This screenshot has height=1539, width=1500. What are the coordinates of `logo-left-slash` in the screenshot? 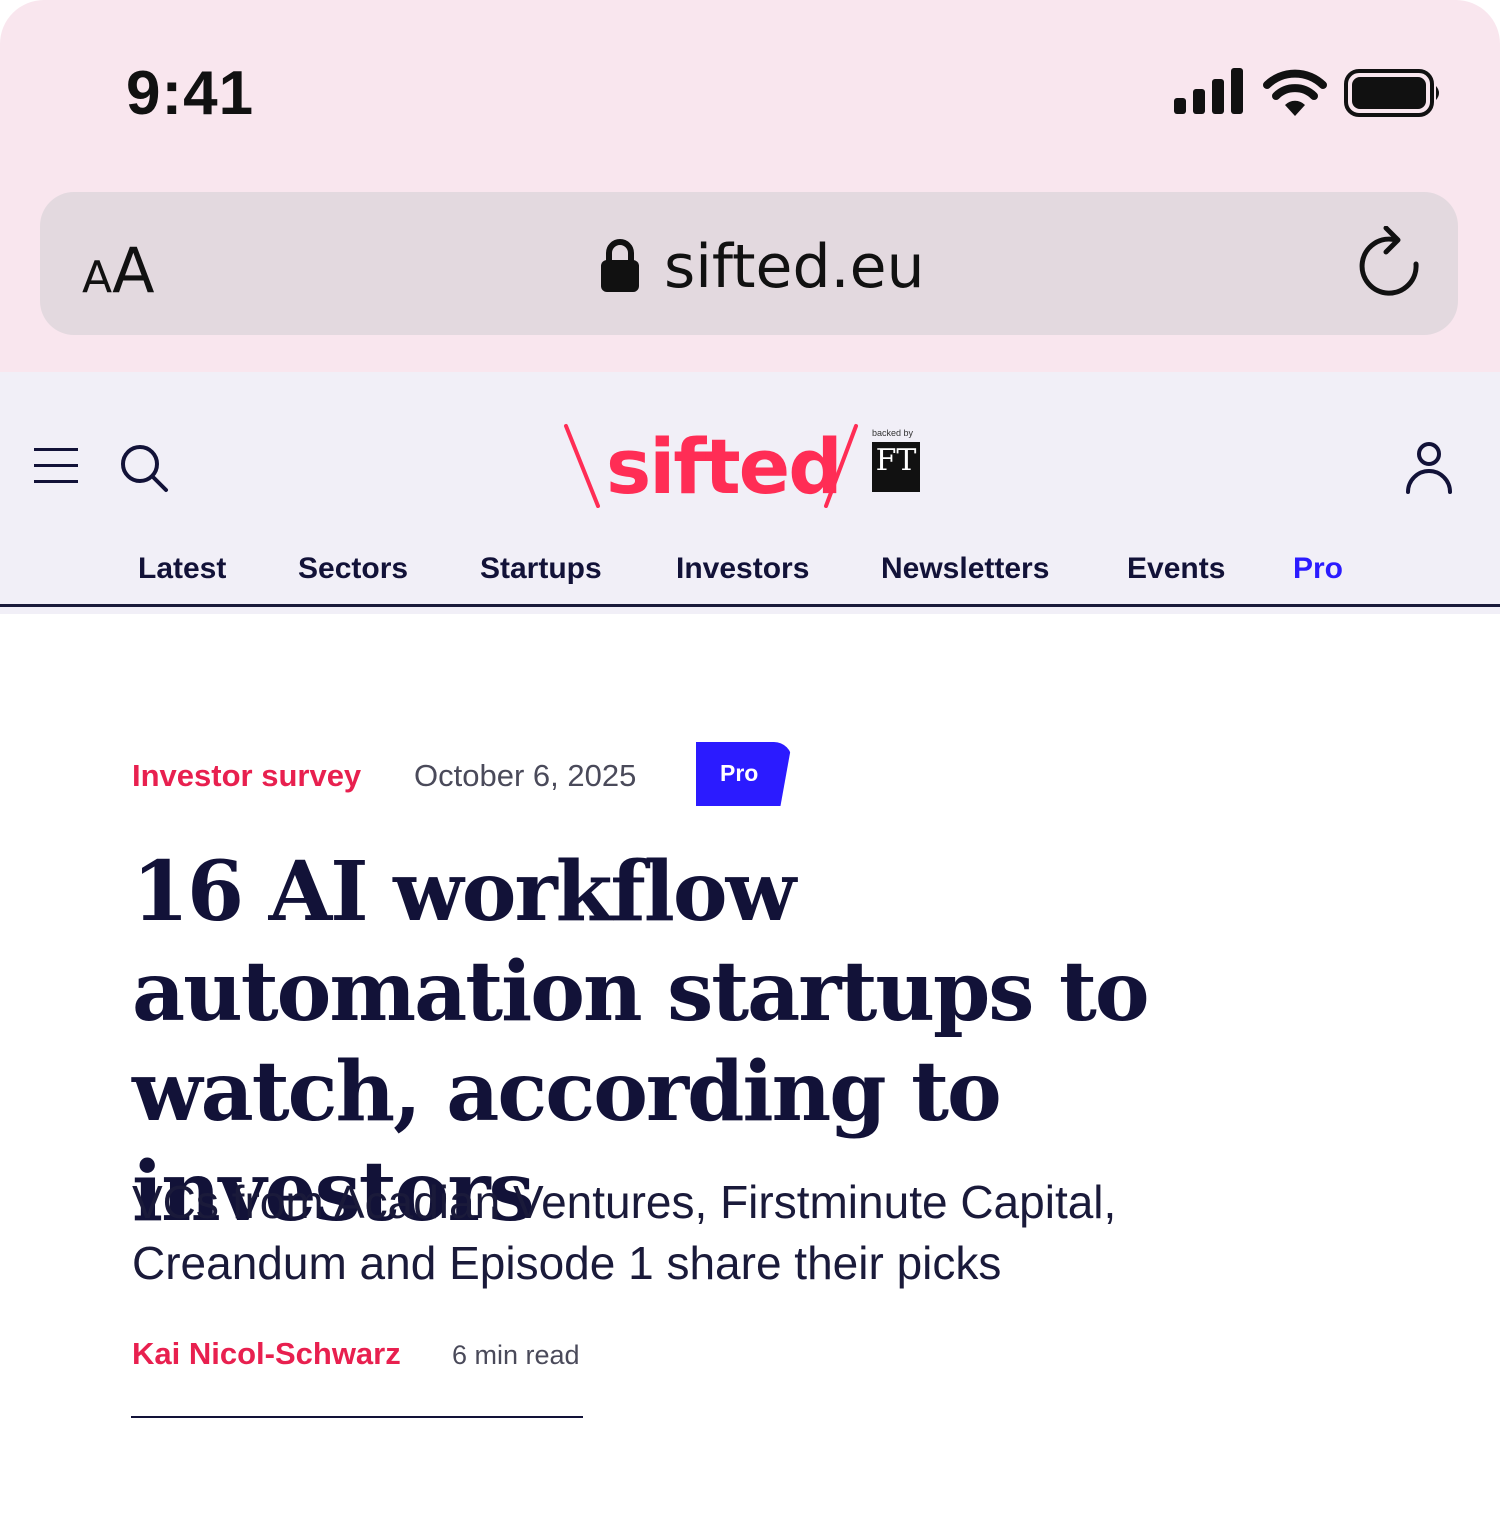 It's located at (582, 466).